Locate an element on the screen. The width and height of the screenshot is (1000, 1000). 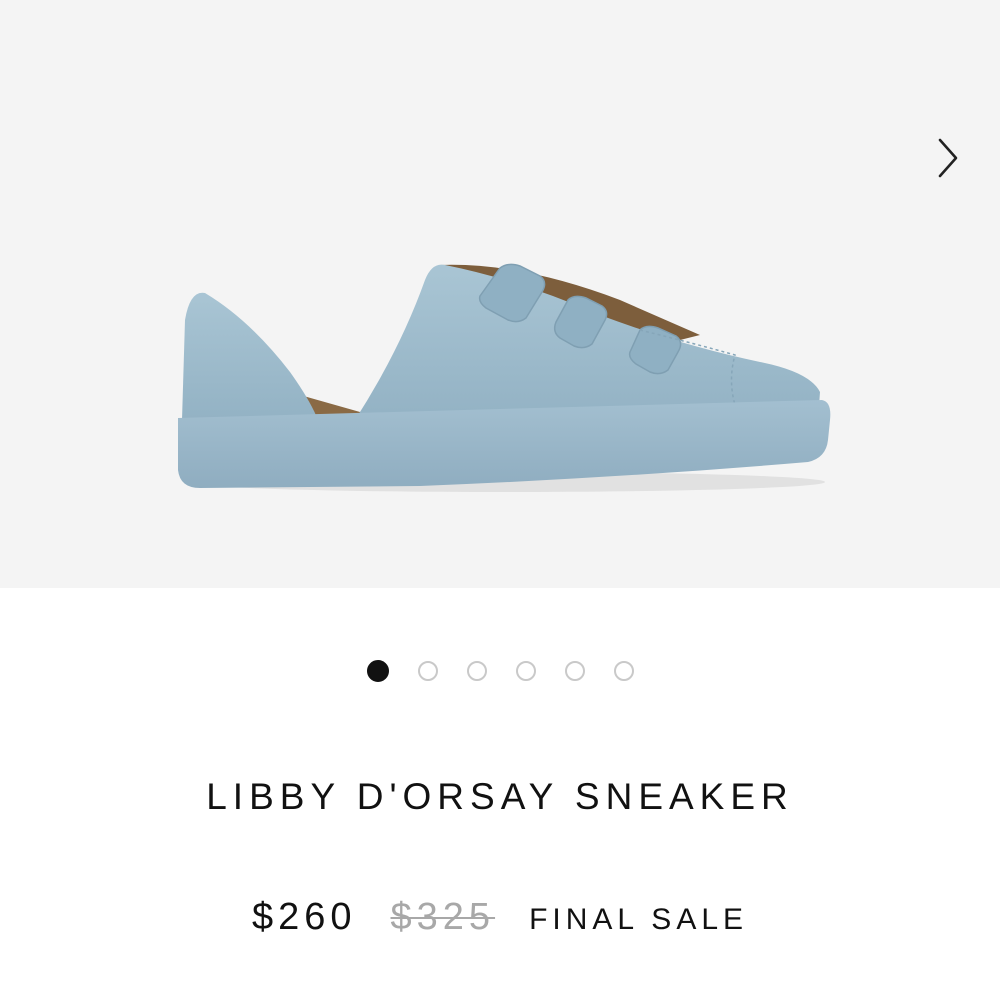
chevron-right-icon is located at coordinates (948, 158).